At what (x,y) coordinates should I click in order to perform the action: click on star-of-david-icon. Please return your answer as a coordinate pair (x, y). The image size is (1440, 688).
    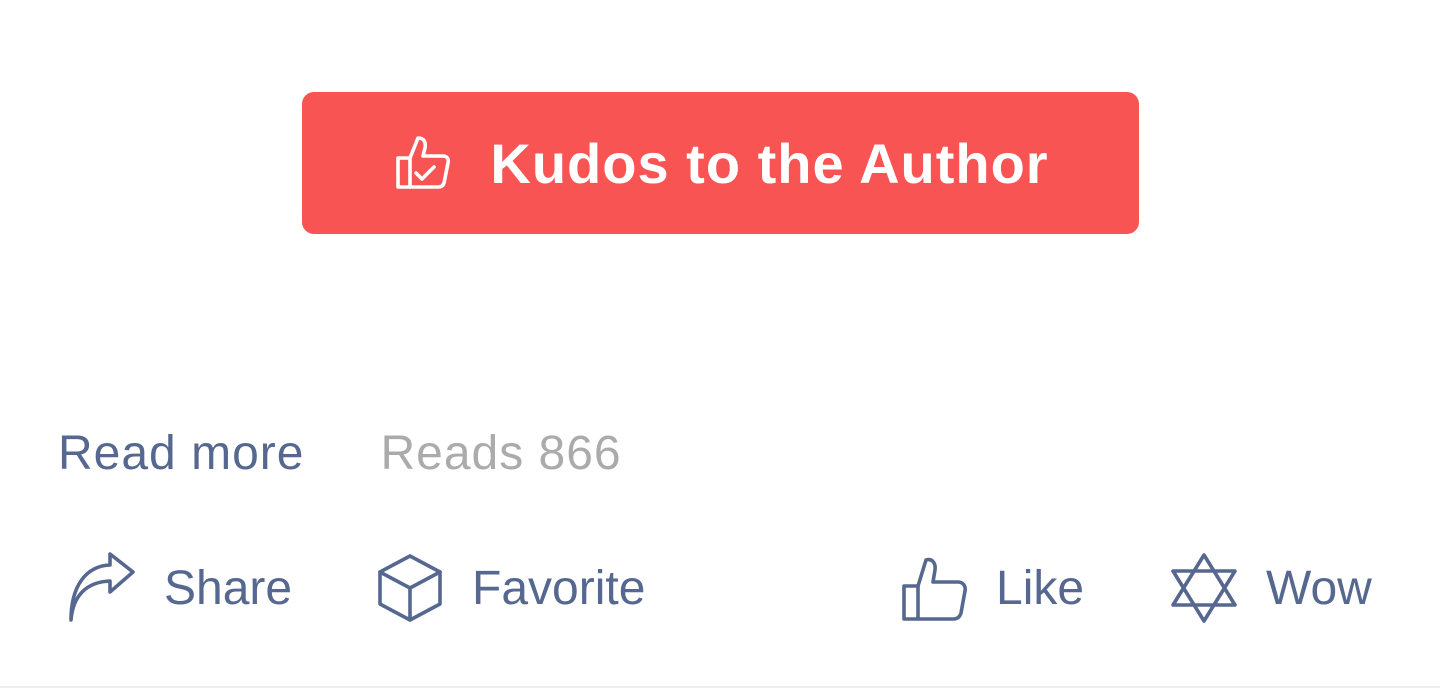
    Looking at the image, I should click on (1204, 588).